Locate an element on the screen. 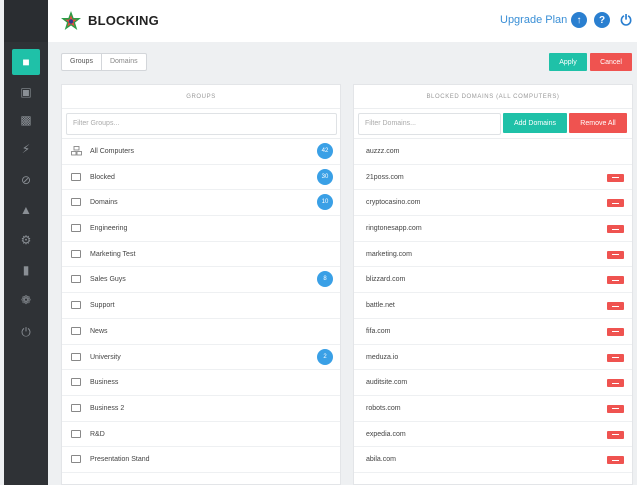 Image resolution: width=637 pixels, height=485 pixels. top-header: BLOCKING Upgrade Plan ↑ ? ⏻︎ is located at coordinates (342, 21).